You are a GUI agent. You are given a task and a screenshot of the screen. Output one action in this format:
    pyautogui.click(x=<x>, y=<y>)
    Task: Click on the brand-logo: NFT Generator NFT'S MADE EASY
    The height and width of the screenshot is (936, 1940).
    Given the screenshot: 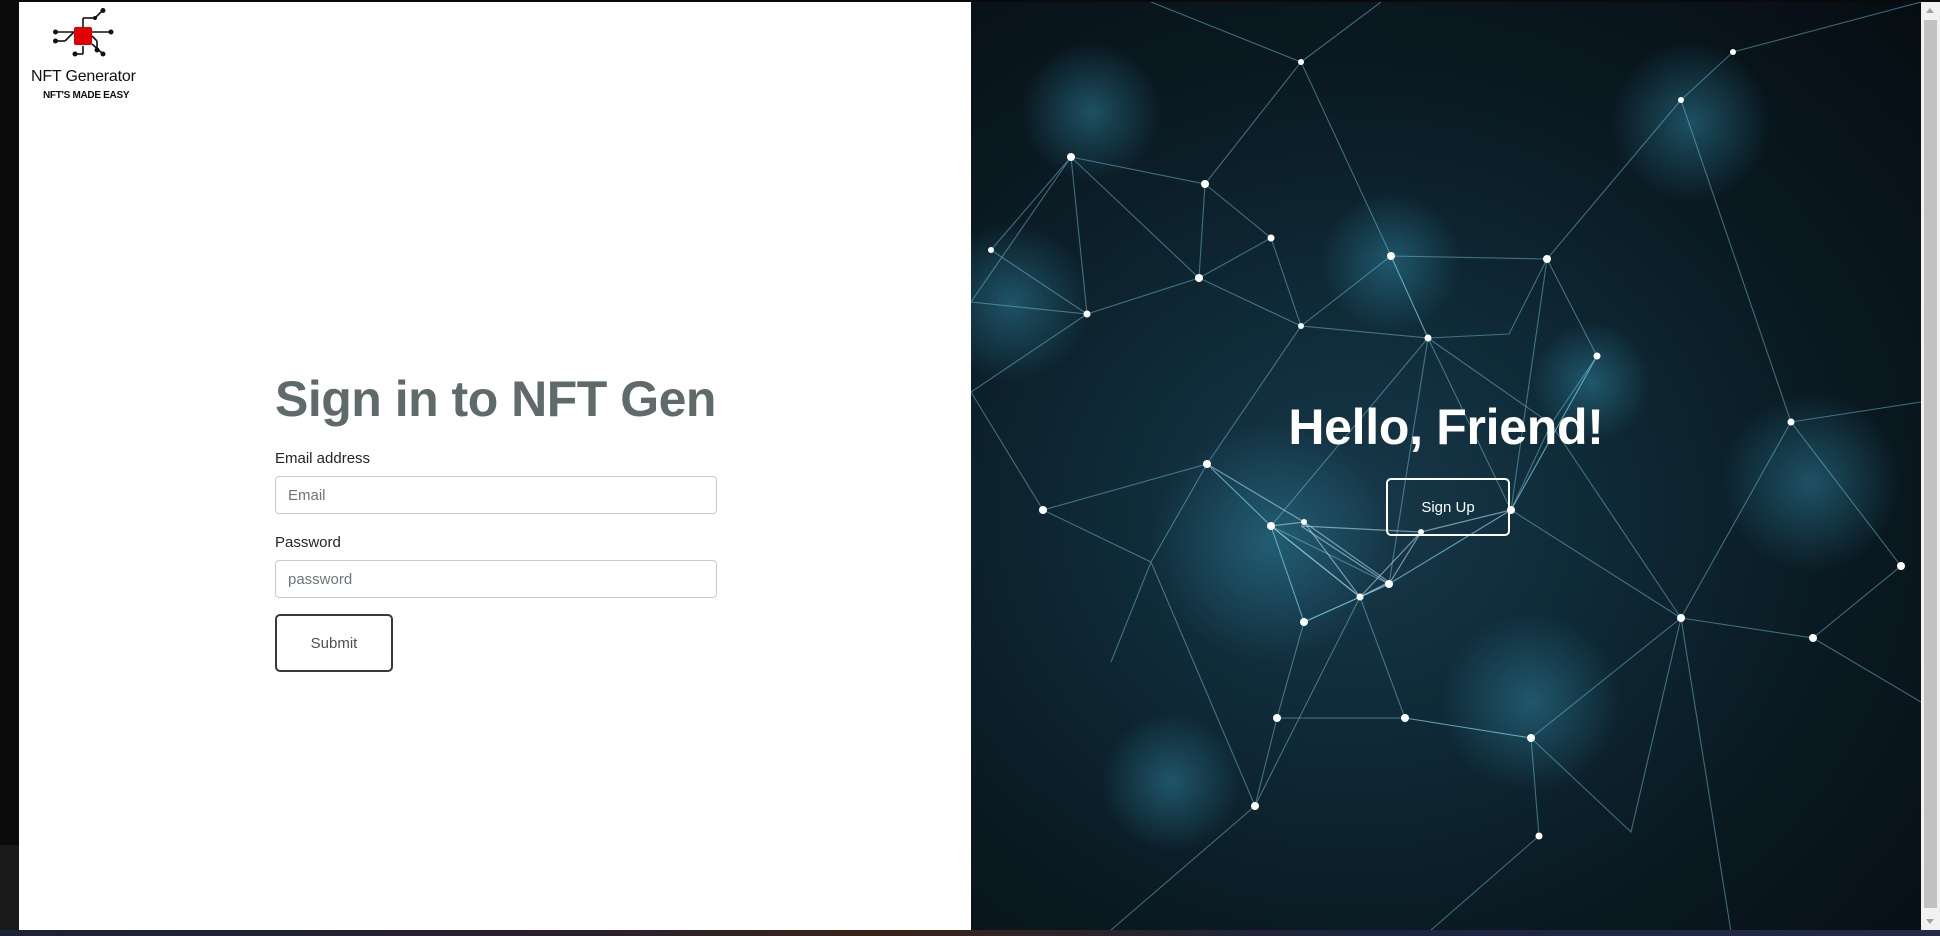 What is the action you would take?
    pyautogui.click(x=87, y=54)
    